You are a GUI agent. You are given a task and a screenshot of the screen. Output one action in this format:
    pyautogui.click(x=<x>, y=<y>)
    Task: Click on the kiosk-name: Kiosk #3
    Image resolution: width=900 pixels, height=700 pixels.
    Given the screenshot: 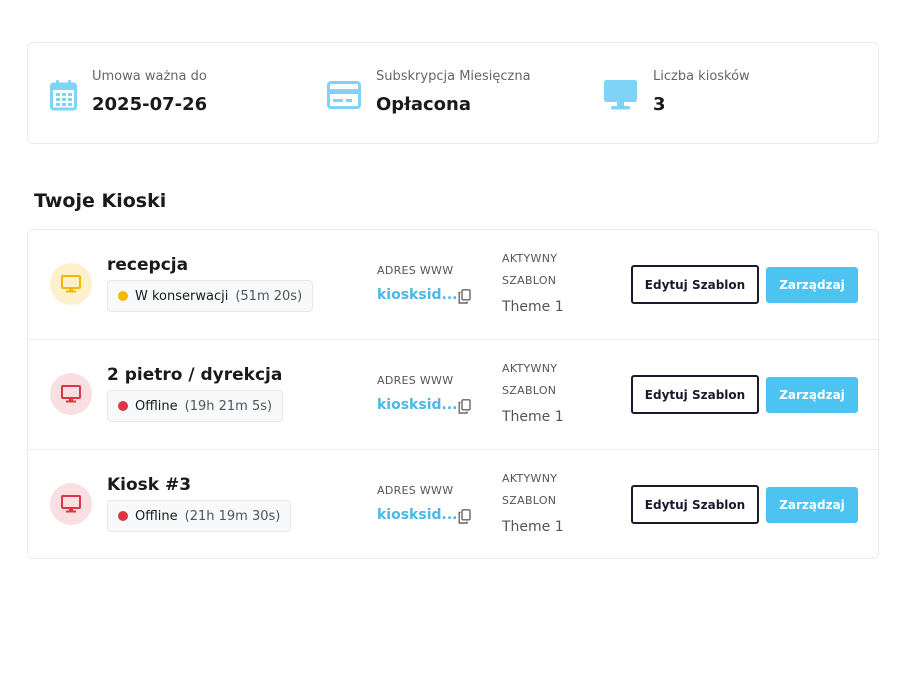 What is the action you would take?
    pyautogui.click(x=149, y=485)
    